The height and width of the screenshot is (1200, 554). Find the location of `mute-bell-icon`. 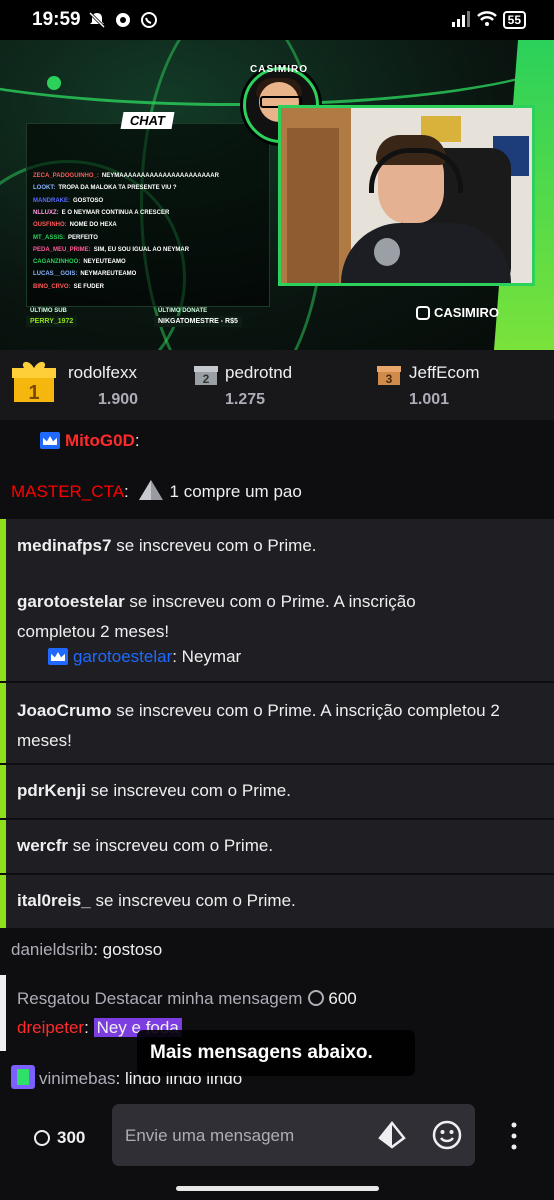

mute-bell-icon is located at coordinates (97, 20).